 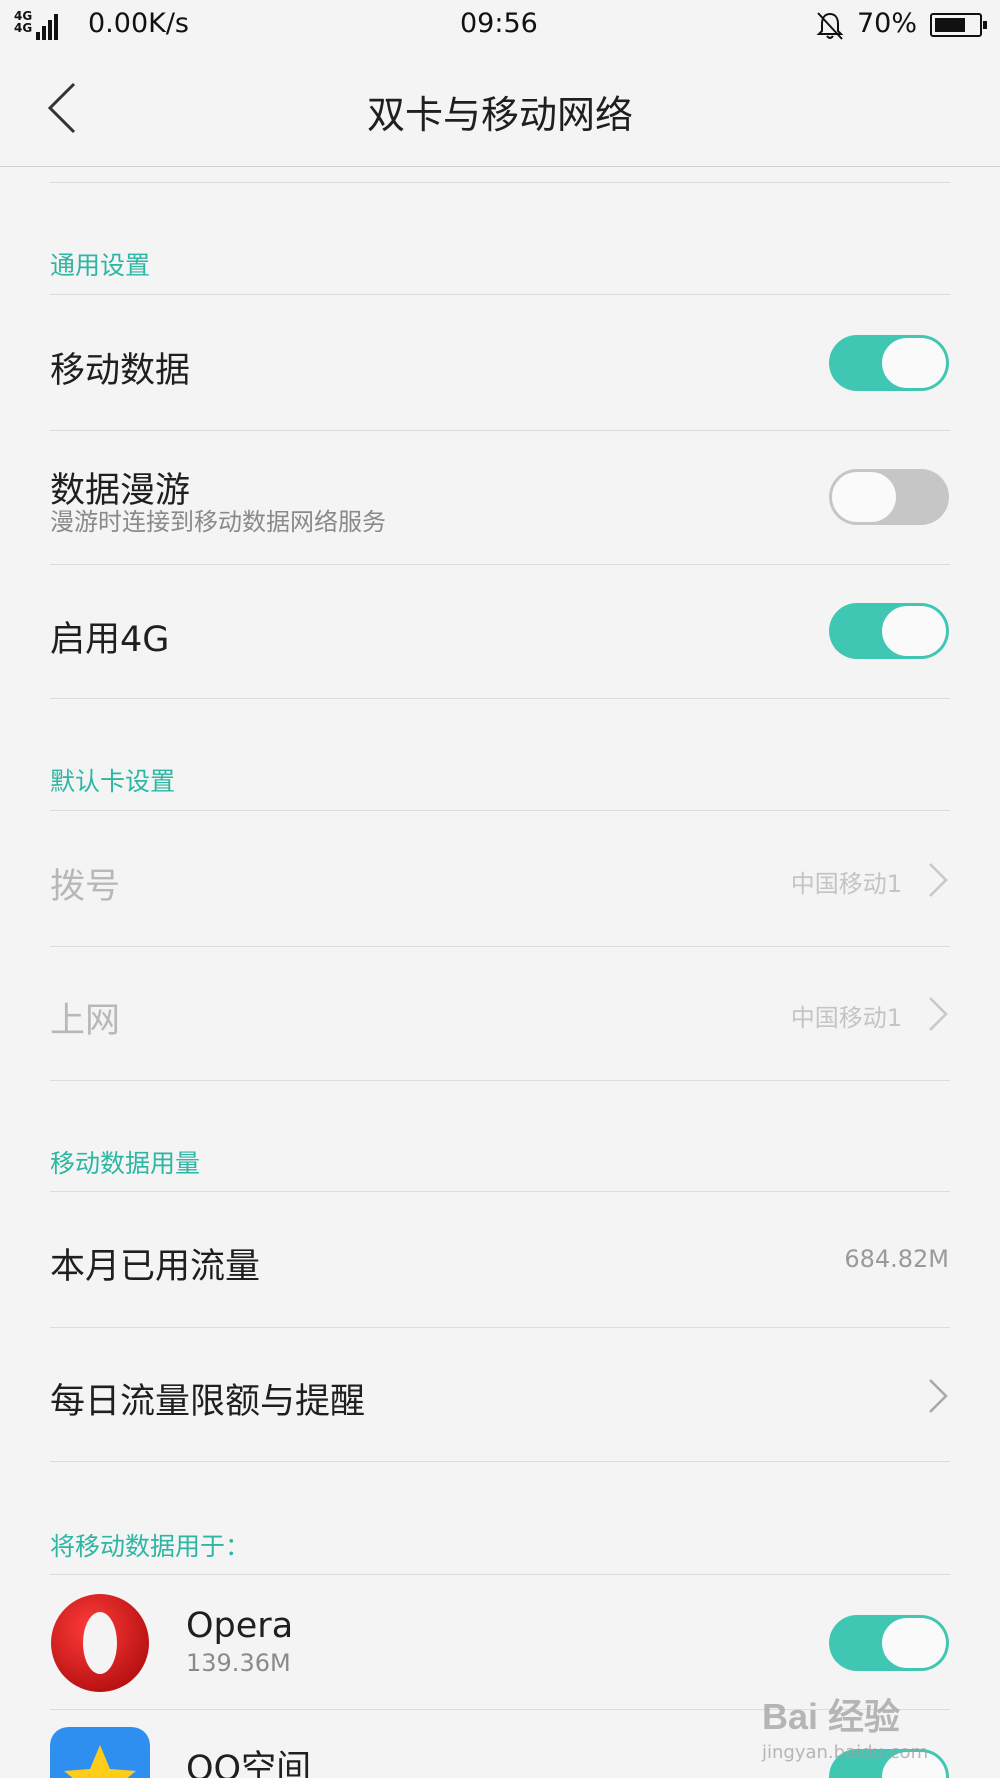 I want to click on internet-title: 上网, so click(x=85, y=1021).